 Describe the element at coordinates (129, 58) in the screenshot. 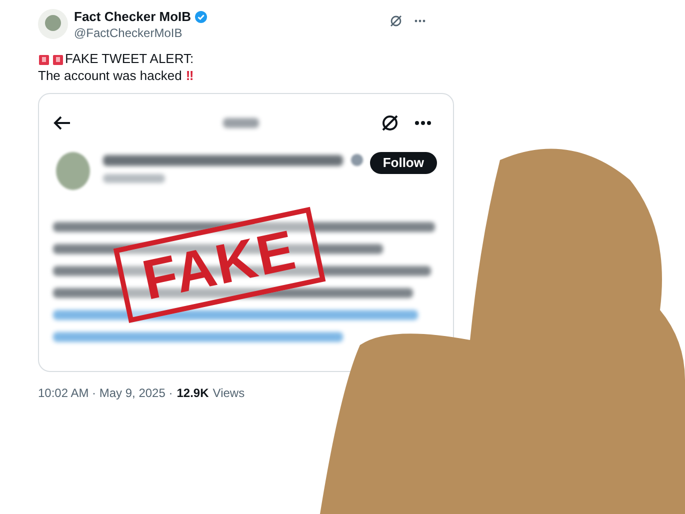

I see `alert-text: FAKE TWEET ALERT:` at that location.